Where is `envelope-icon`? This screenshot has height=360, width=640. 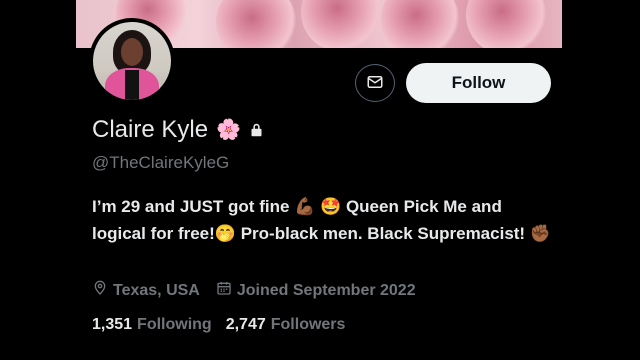
envelope-icon is located at coordinates (375, 83).